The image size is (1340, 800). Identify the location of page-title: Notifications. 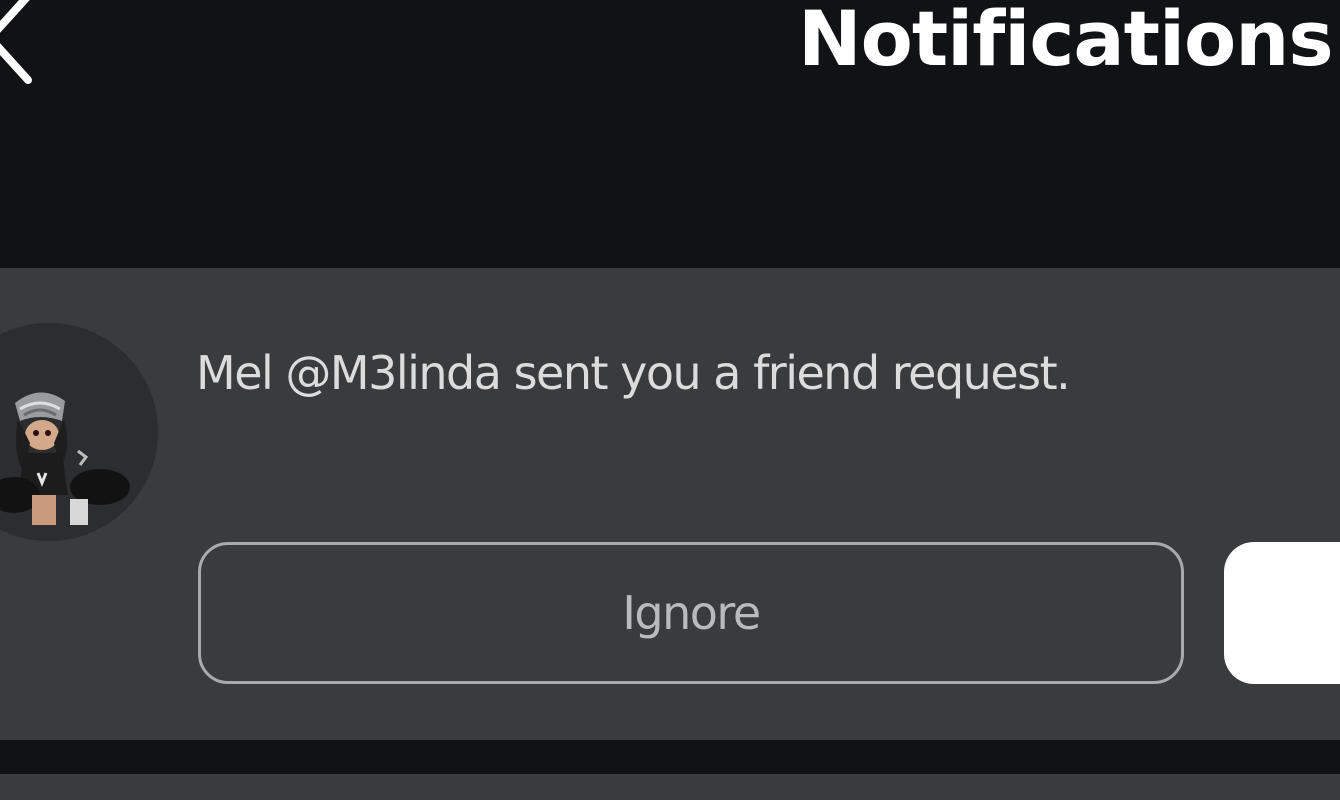
(1066, 41).